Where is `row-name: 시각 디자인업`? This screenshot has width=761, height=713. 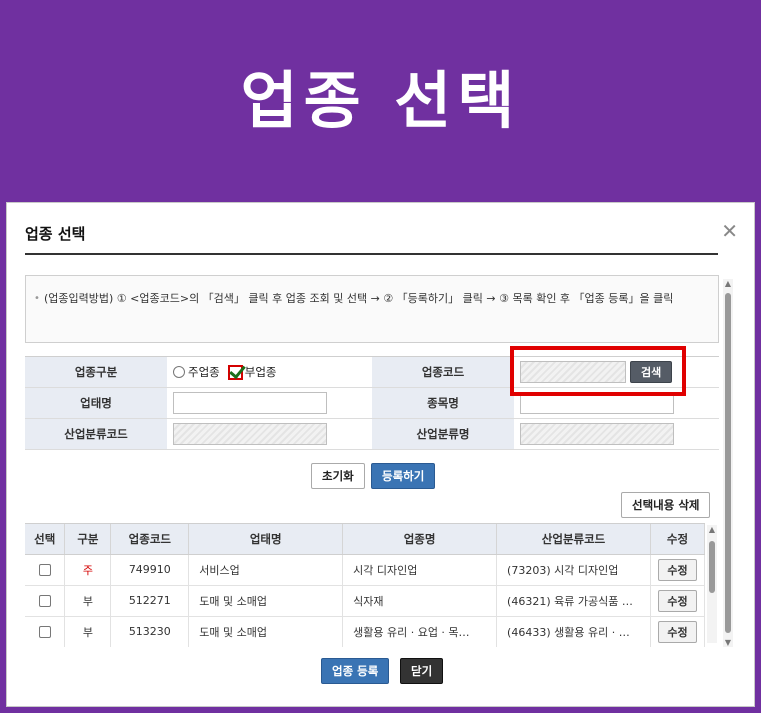
row-name: 시각 디자인업 is located at coordinates (420, 570).